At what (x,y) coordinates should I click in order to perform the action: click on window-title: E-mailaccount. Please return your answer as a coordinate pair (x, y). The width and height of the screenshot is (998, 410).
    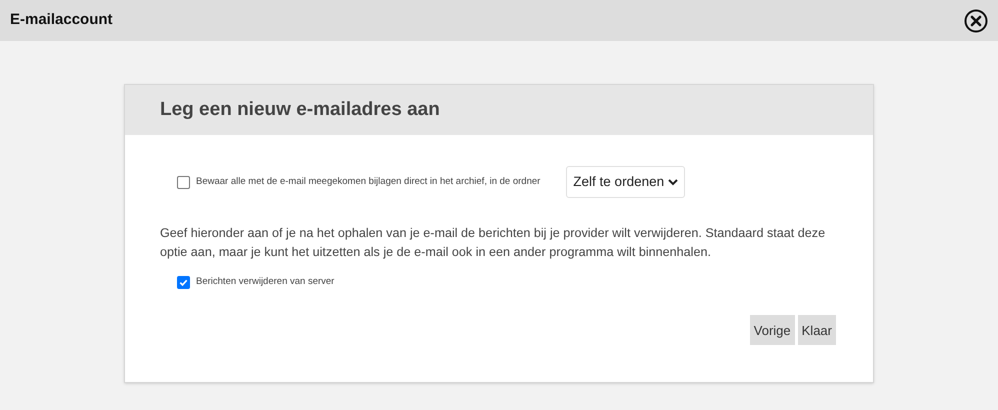
    Looking at the image, I should click on (61, 20).